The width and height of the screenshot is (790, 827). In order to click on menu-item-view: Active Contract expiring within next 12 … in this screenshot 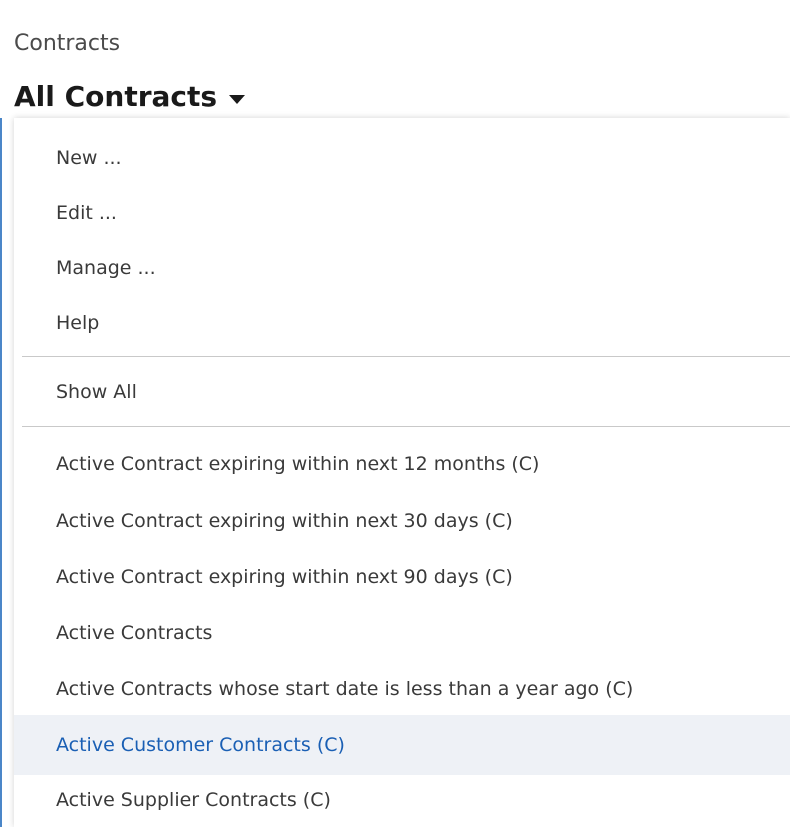, I will do `click(402, 464)`.